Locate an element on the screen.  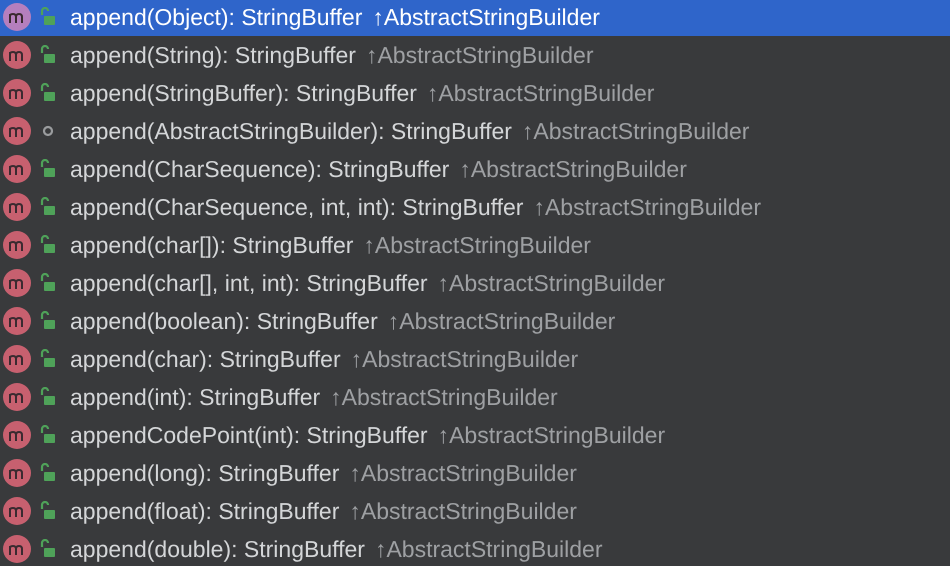
completion-item: append(float): StringBuffer ↑AbstractStringBuilder is located at coordinates (475, 511).